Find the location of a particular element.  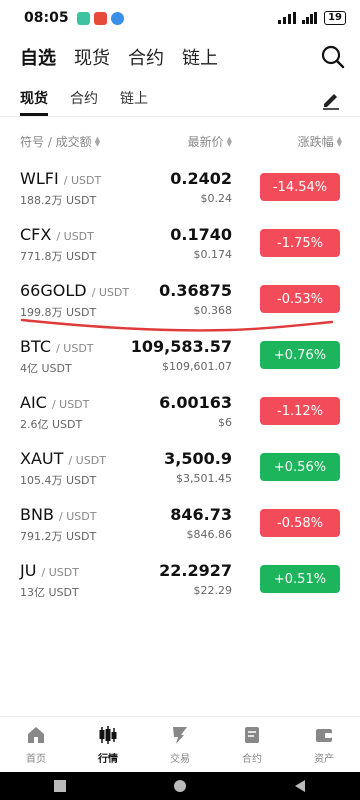

trade-icon is located at coordinates (180, 735).